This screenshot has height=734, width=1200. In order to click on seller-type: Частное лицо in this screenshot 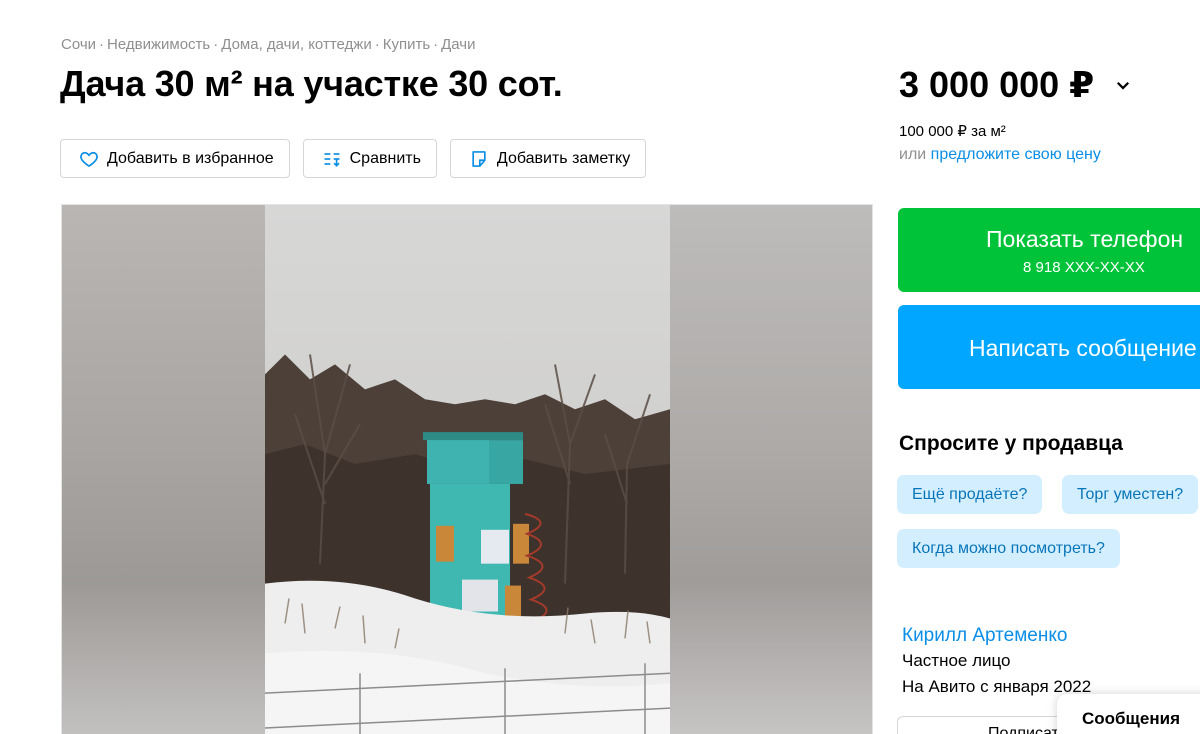, I will do `click(956, 660)`.